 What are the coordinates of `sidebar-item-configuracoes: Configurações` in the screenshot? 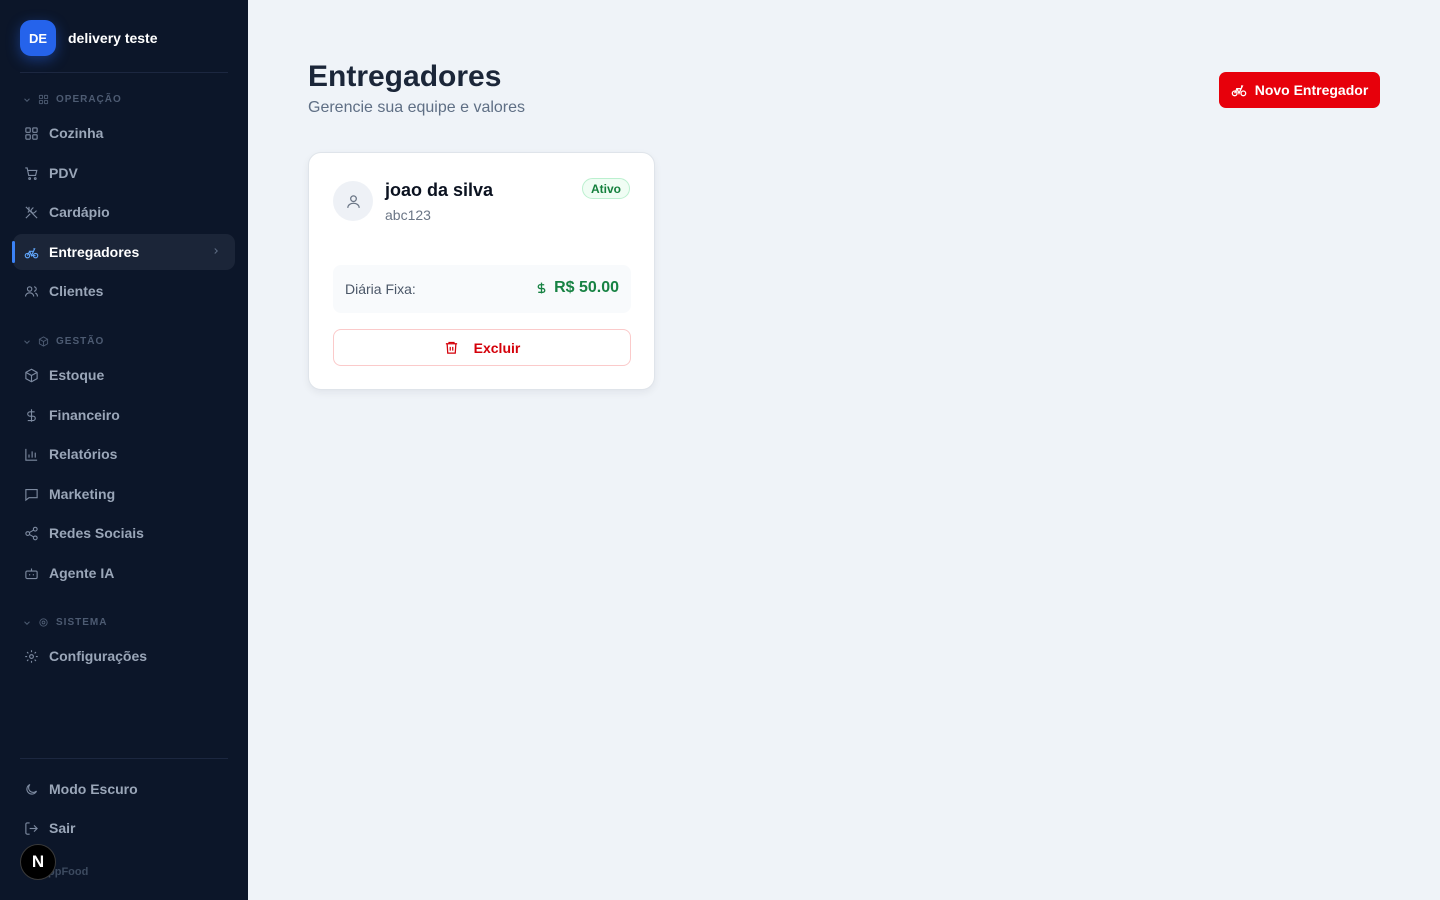 It's located at (124, 656).